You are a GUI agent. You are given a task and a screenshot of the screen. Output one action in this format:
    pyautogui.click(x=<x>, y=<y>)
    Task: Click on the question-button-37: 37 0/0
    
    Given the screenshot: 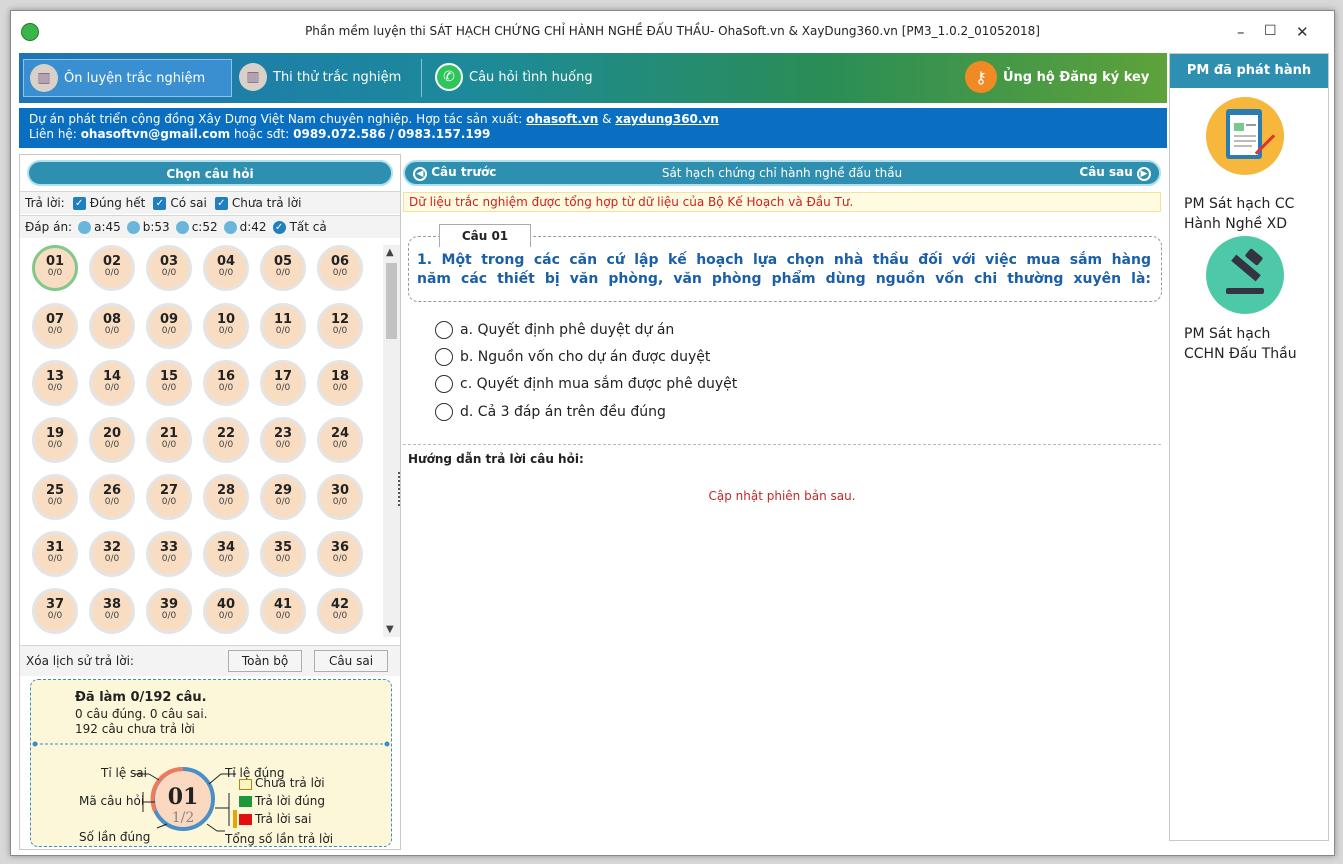 What is the action you would take?
    pyautogui.click(x=55, y=611)
    